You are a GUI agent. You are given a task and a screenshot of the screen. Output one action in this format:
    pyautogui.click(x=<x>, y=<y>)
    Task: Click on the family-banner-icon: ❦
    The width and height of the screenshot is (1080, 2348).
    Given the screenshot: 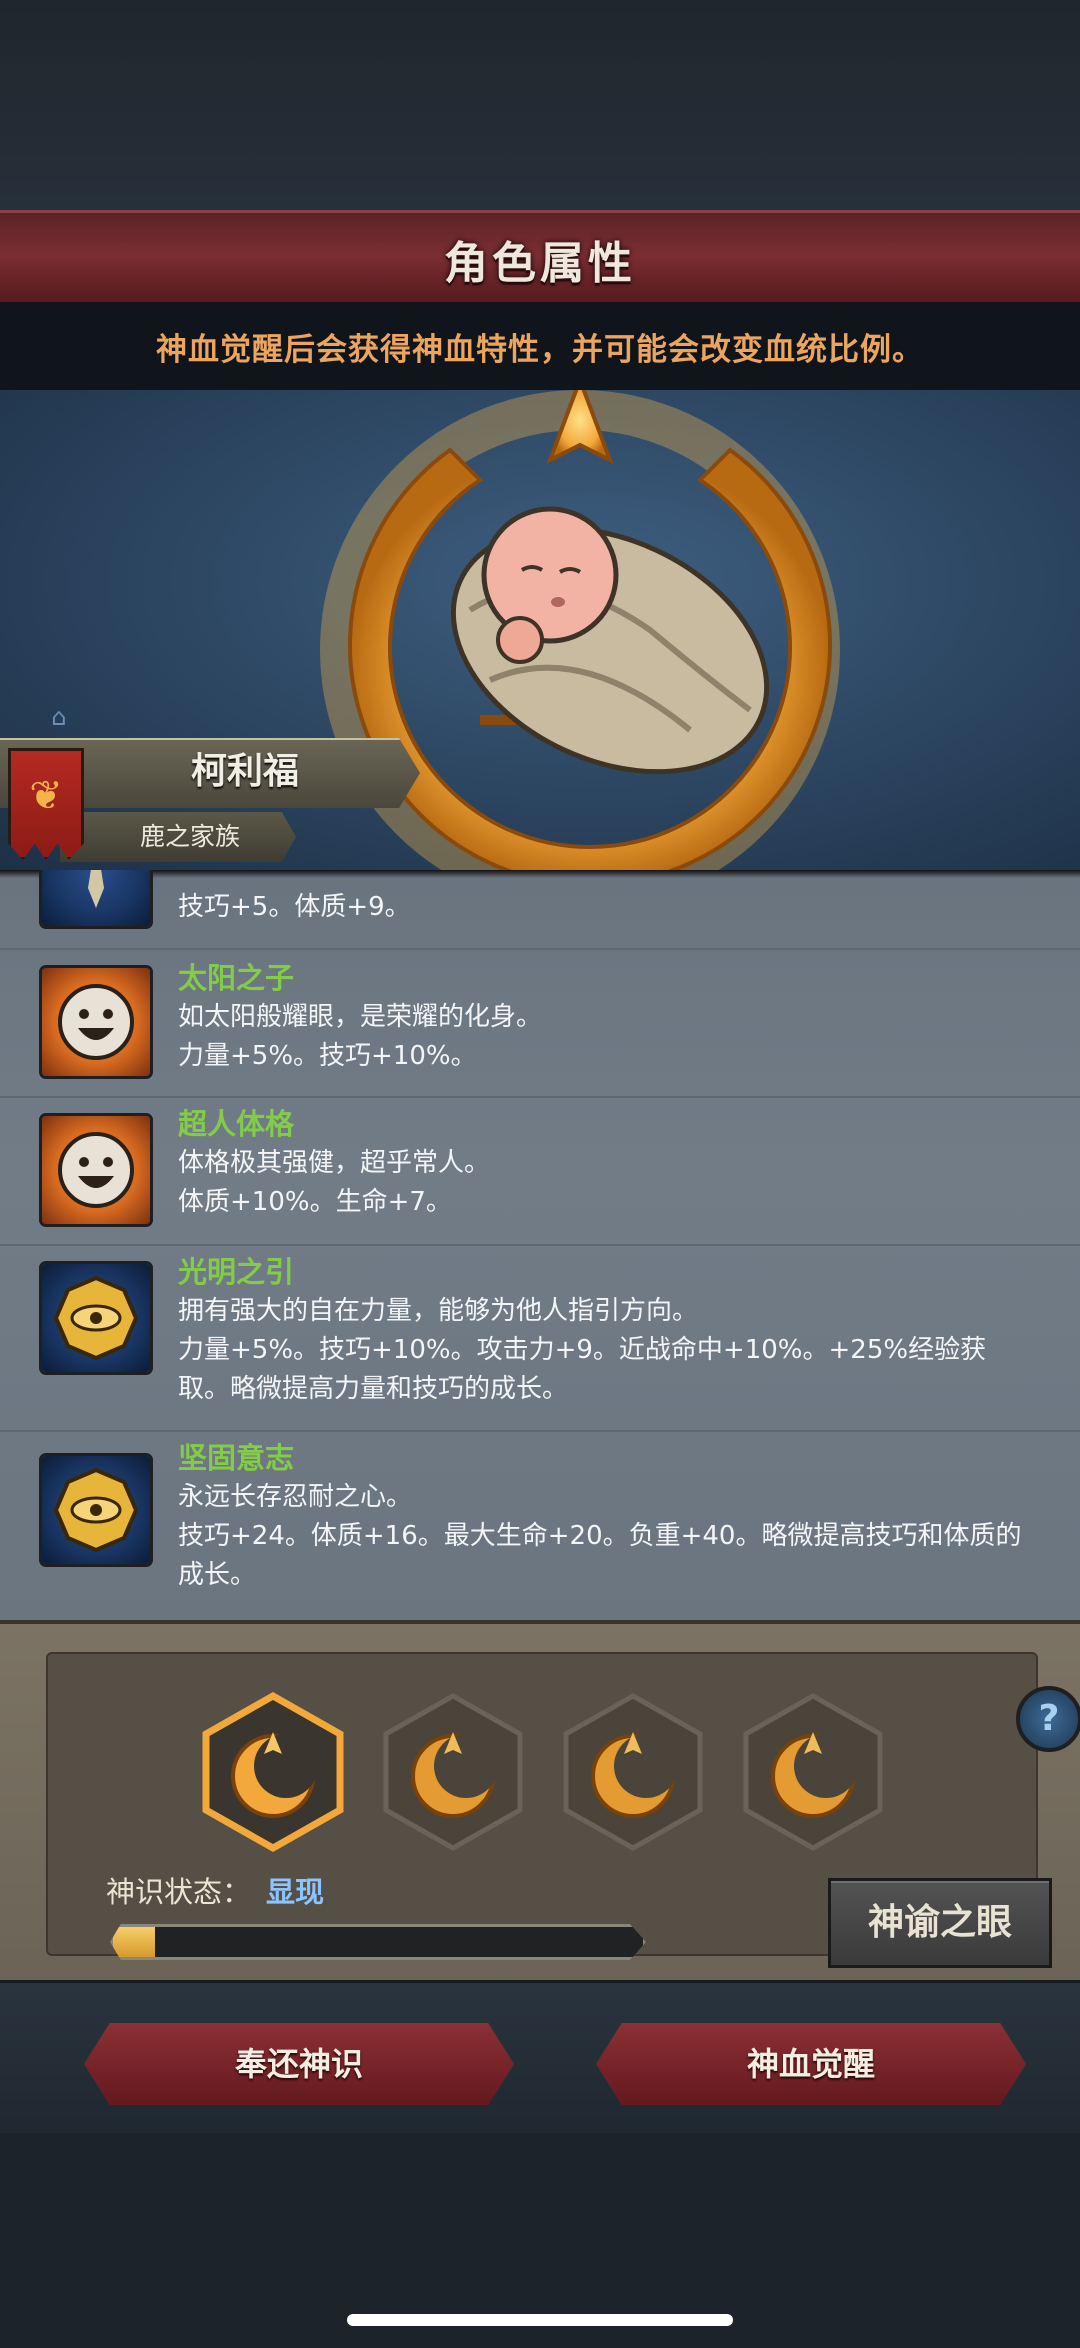 What is the action you would take?
    pyautogui.click(x=46, y=804)
    